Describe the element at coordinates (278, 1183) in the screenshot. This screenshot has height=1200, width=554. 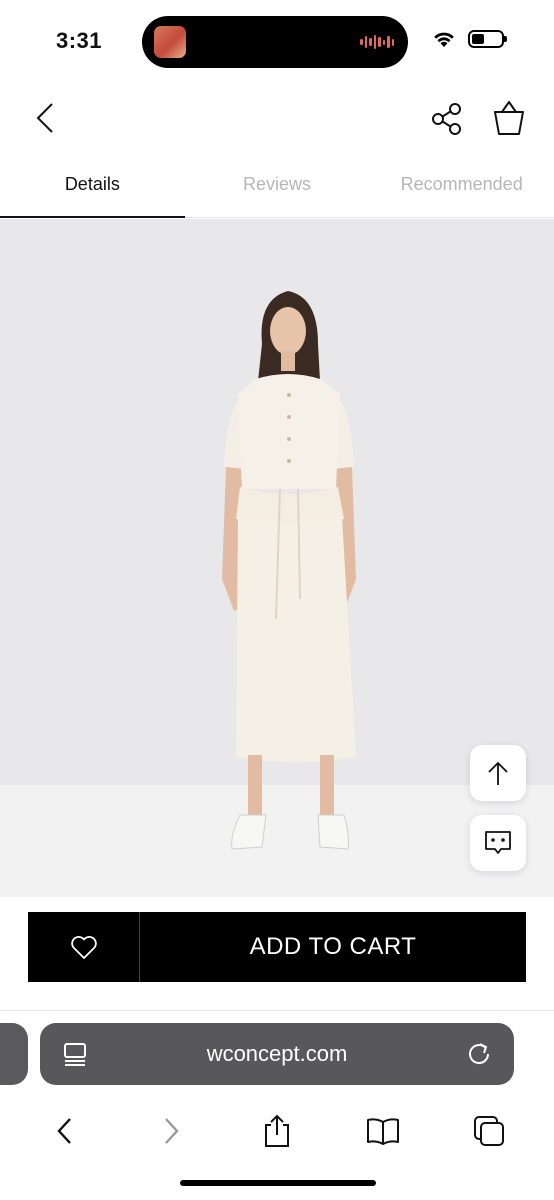
I see `home-indicator` at that location.